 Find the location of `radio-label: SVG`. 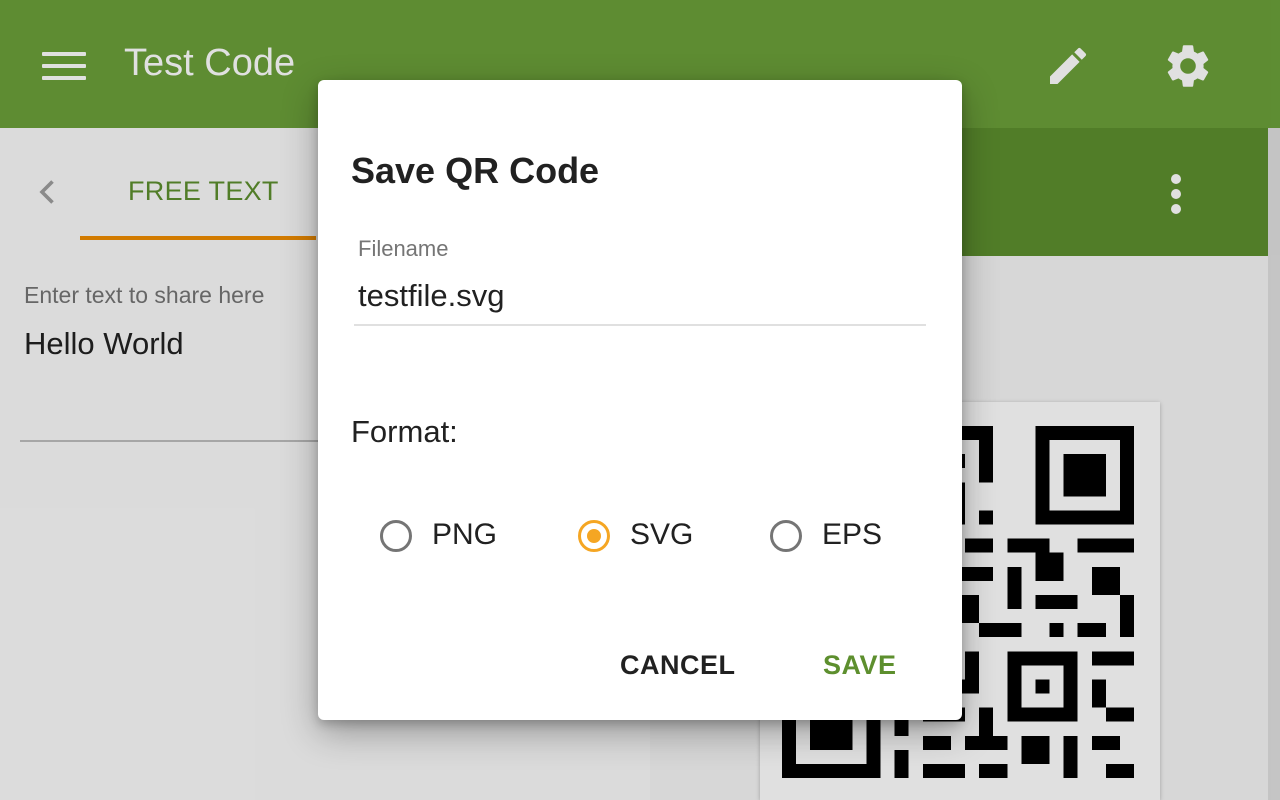

radio-label: SVG is located at coordinates (662, 534).